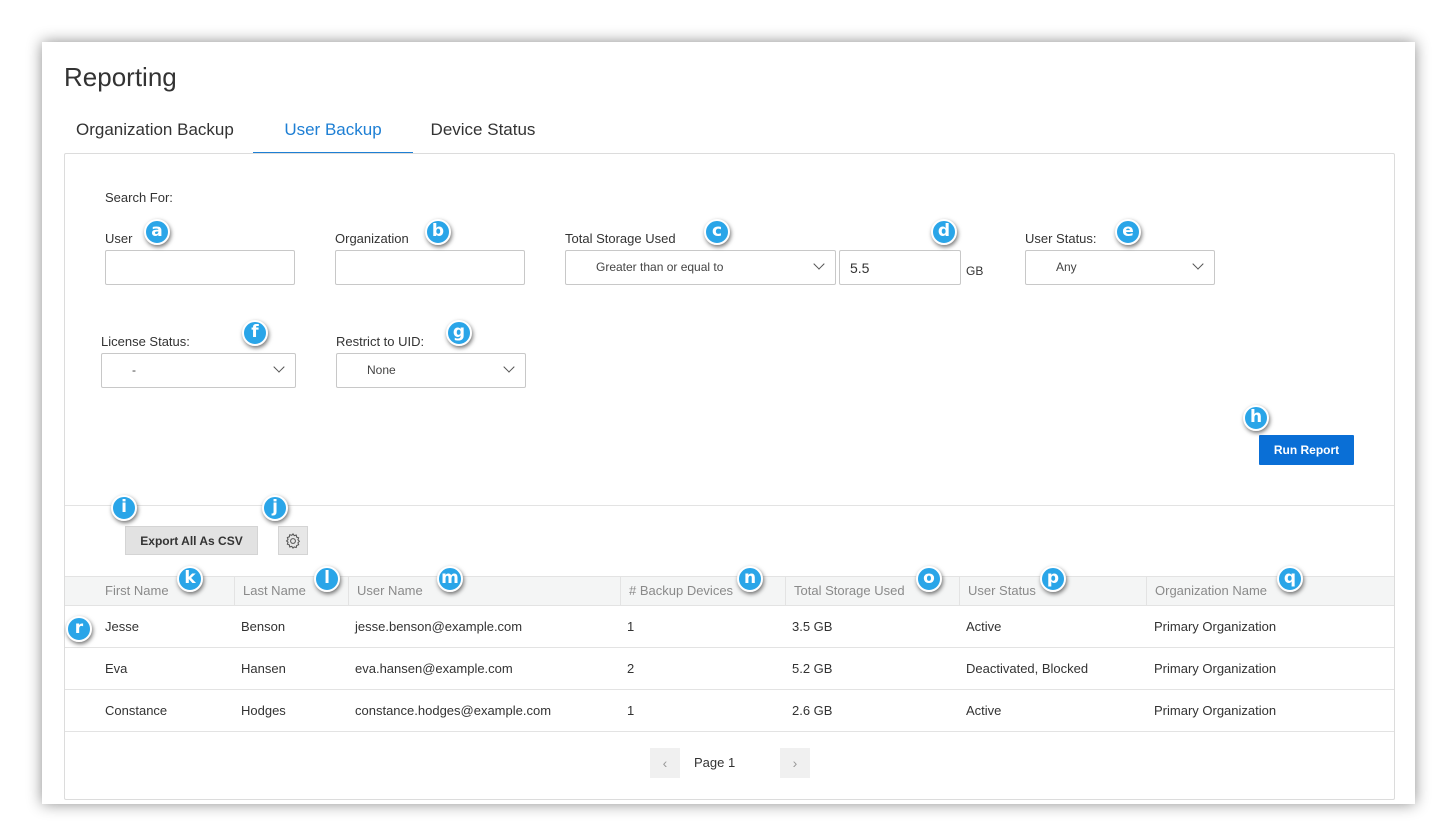 This screenshot has height=839, width=1456. What do you see at coordinates (795, 763) in the screenshot?
I see `next-page-button: ›` at bounding box center [795, 763].